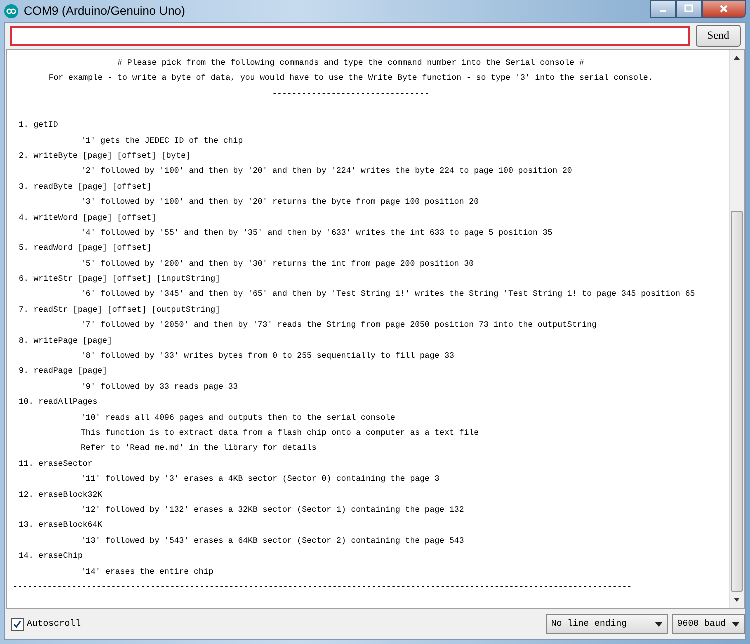 This screenshot has width=750, height=644. I want to click on maximize-icon, so click(689, 9).